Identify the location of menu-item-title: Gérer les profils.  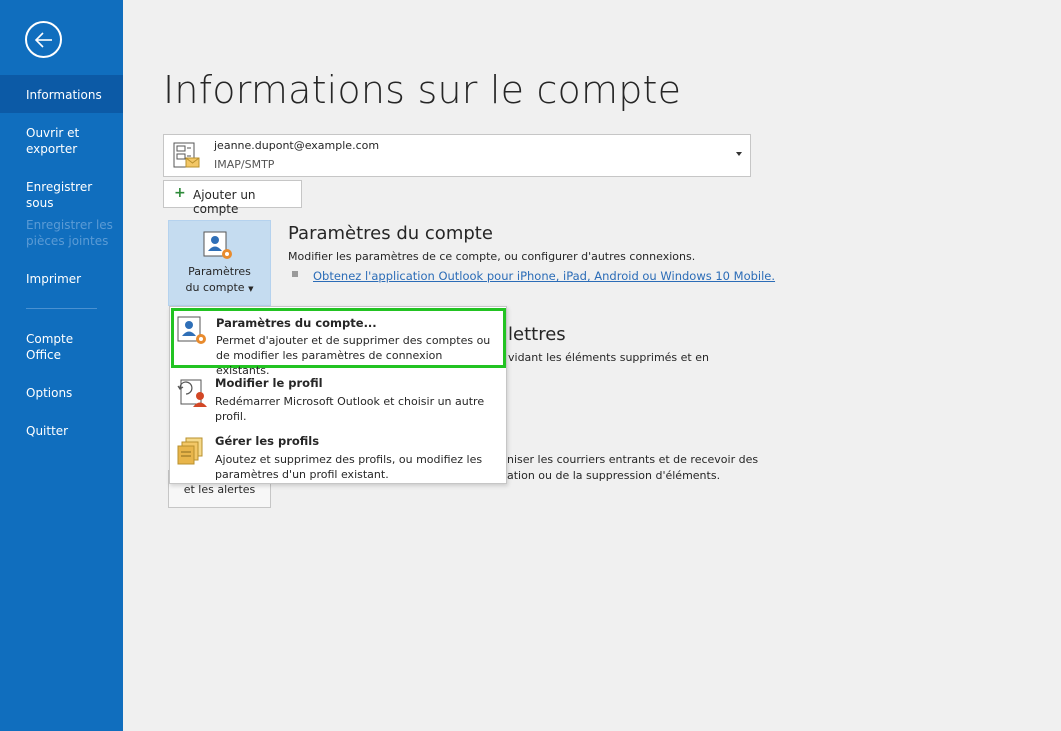
(267, 441).